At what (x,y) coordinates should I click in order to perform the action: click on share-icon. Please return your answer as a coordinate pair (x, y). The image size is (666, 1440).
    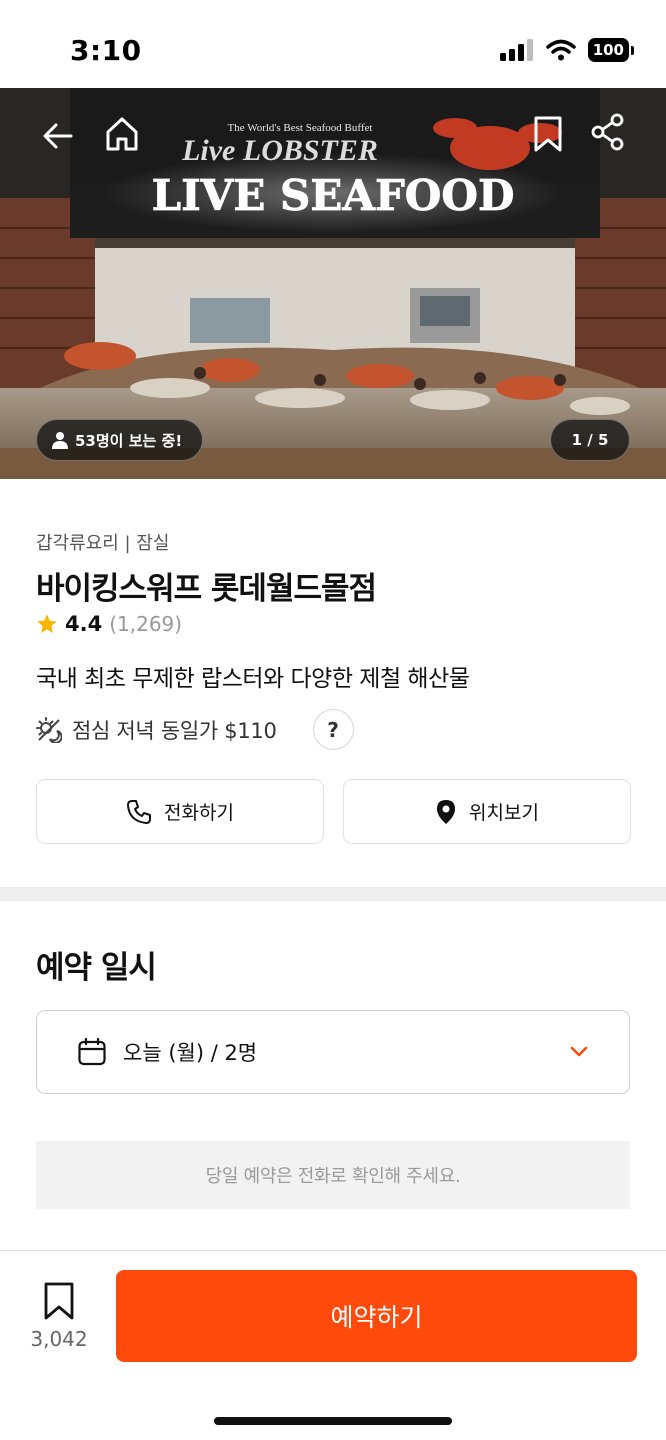
    Looking at the image, I should click on (607, 132).